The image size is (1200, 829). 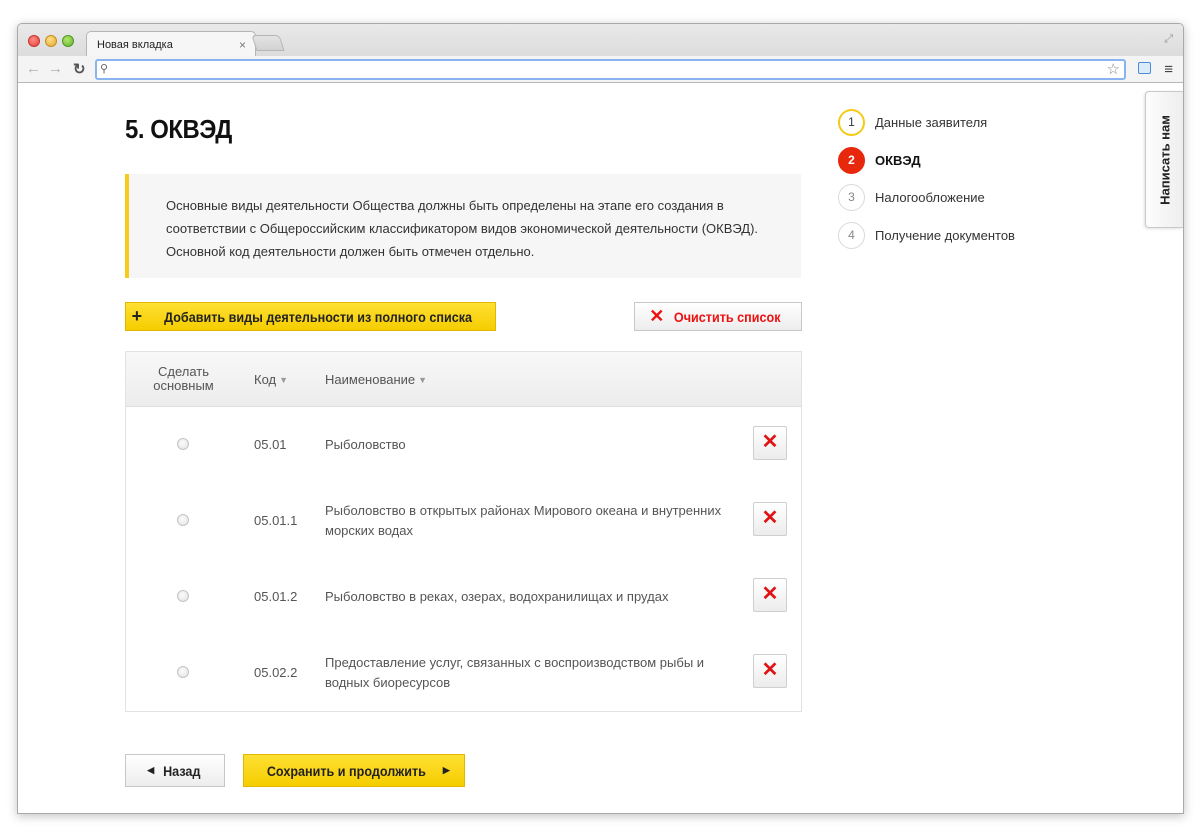 I want to click on step-label: Данные заявителя, so click(x=931, y=122).